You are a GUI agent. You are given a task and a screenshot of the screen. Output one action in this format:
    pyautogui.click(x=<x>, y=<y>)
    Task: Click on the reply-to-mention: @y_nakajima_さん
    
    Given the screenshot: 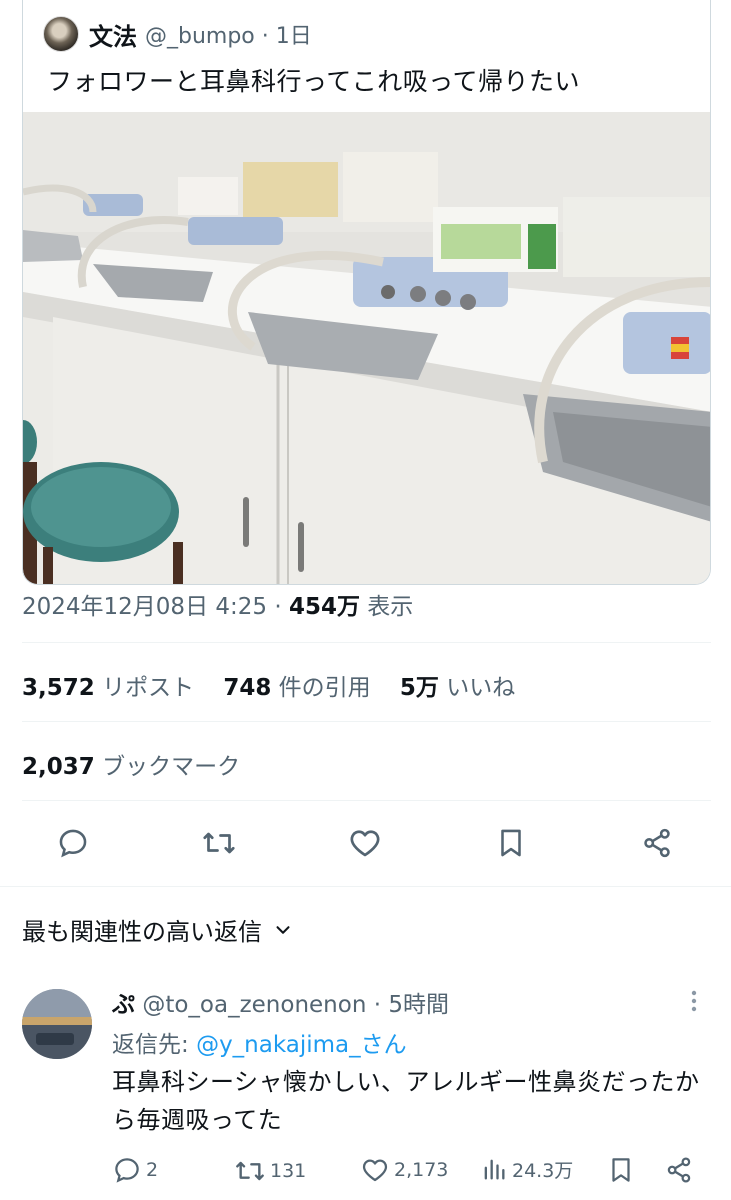 What is the action you would take?
    pyautogui.click(x=301, y=1045)
    